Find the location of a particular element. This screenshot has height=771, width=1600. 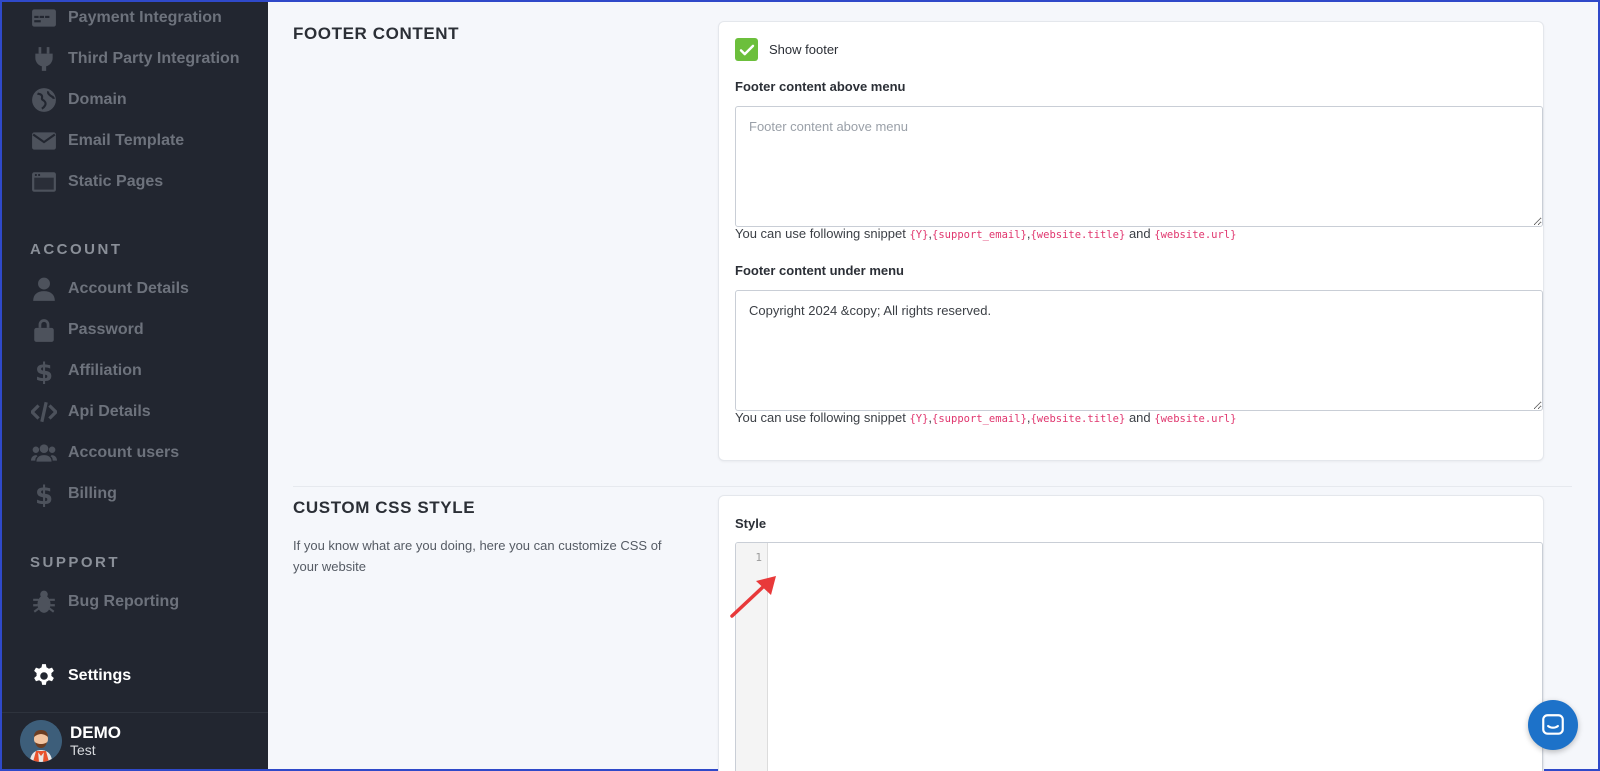

sidebar-item-label: Affiliation is located at coordinates (105, 370).